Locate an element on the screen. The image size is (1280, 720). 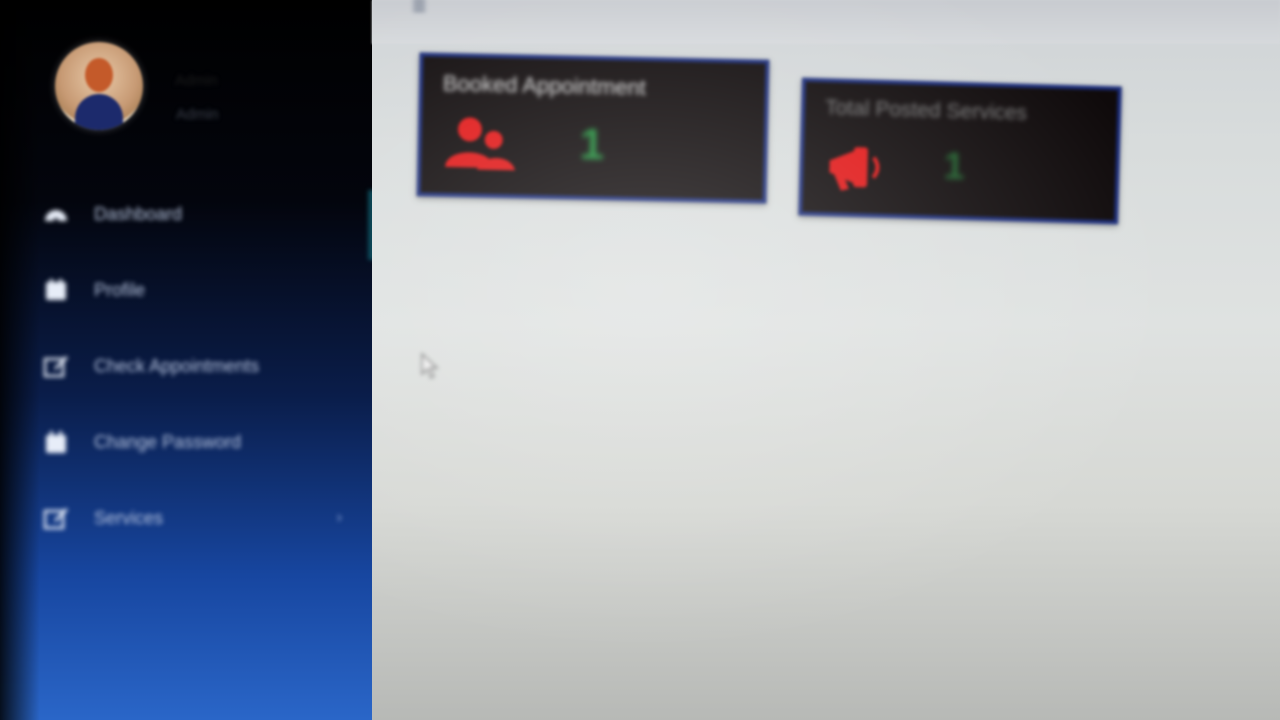
menu-icon: ☰ is located at coordinates (429, 7).